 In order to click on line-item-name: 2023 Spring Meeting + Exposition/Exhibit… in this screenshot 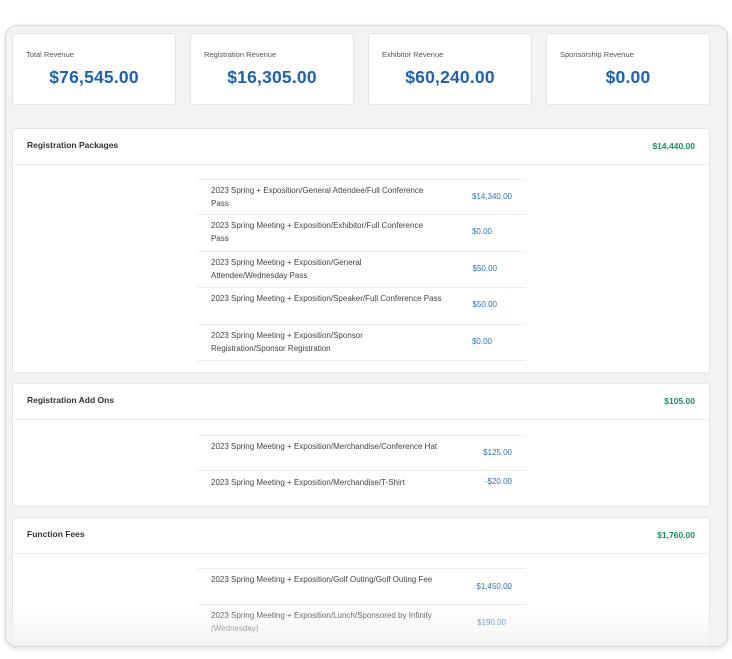, I will do `click(317, 232)`.